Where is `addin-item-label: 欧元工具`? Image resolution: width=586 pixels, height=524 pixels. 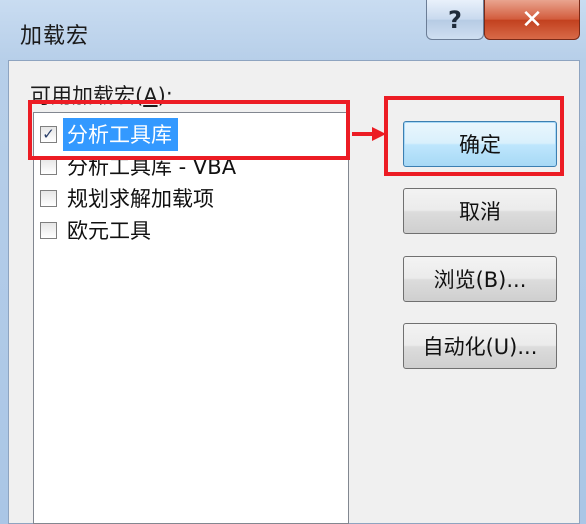 addin-item-label: 欧元工具 is located at coordinates (109, 231).